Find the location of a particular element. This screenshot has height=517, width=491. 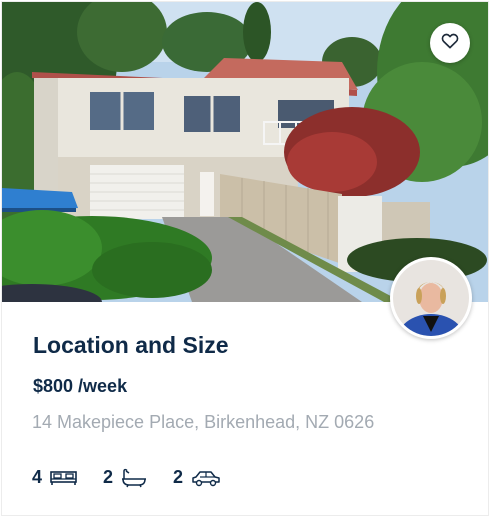

parking-feature: 2 is located at coordinates (197, 477).